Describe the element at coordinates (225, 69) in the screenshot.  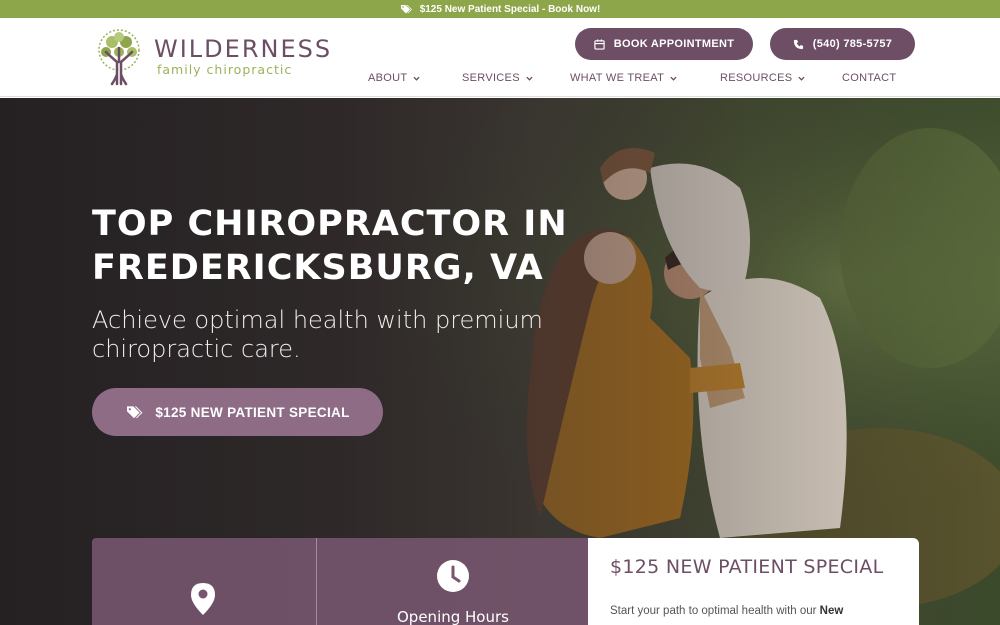
I see `logo-tagline: family chiropractic` at that location.